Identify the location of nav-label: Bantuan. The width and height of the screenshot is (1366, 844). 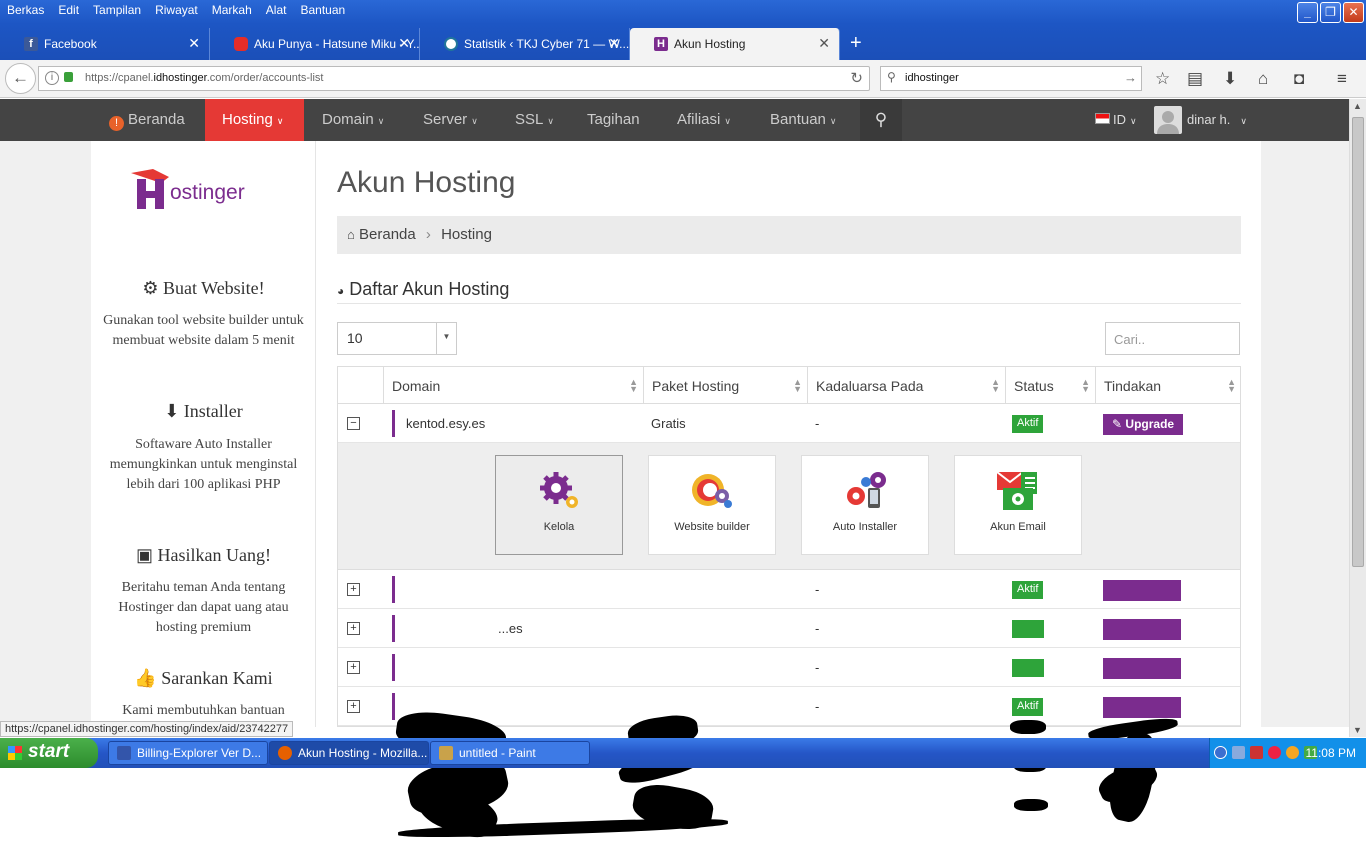
(798, 119).